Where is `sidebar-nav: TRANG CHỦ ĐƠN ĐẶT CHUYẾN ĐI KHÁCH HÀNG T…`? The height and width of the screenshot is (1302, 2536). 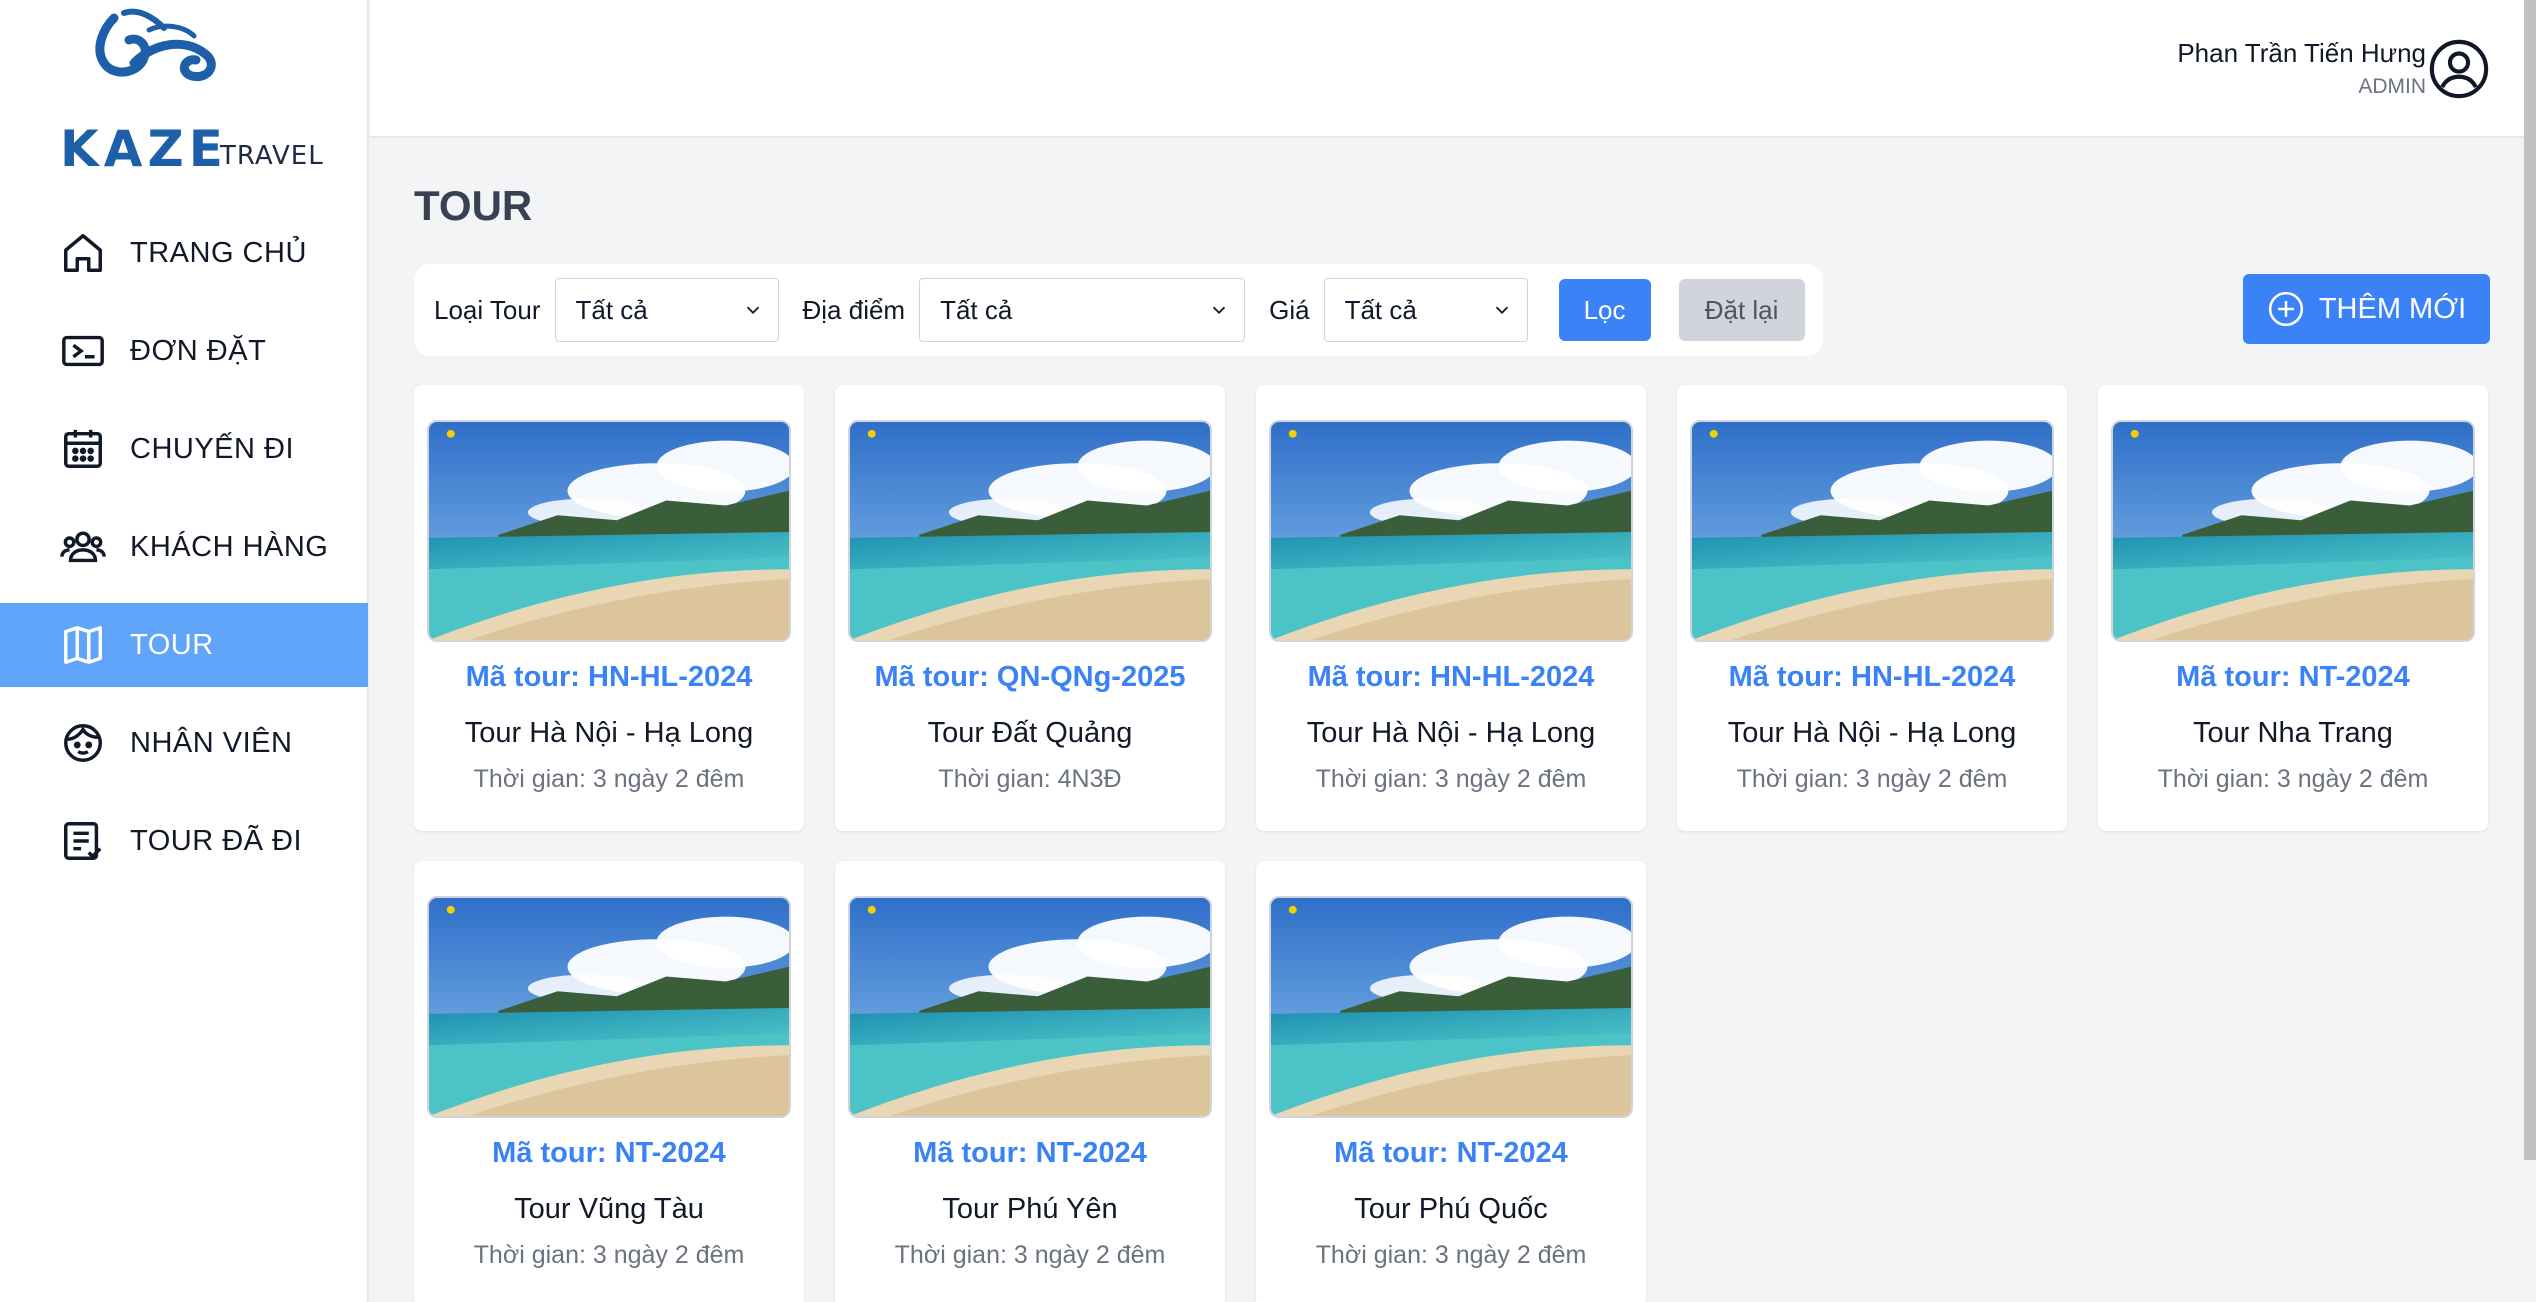
sidebar-nav: TRANG CHỦ ĐƠN ĐẶT CHUYẾN ĐI KHÁCH HÀNG T… is located at coordinates (184, 554).